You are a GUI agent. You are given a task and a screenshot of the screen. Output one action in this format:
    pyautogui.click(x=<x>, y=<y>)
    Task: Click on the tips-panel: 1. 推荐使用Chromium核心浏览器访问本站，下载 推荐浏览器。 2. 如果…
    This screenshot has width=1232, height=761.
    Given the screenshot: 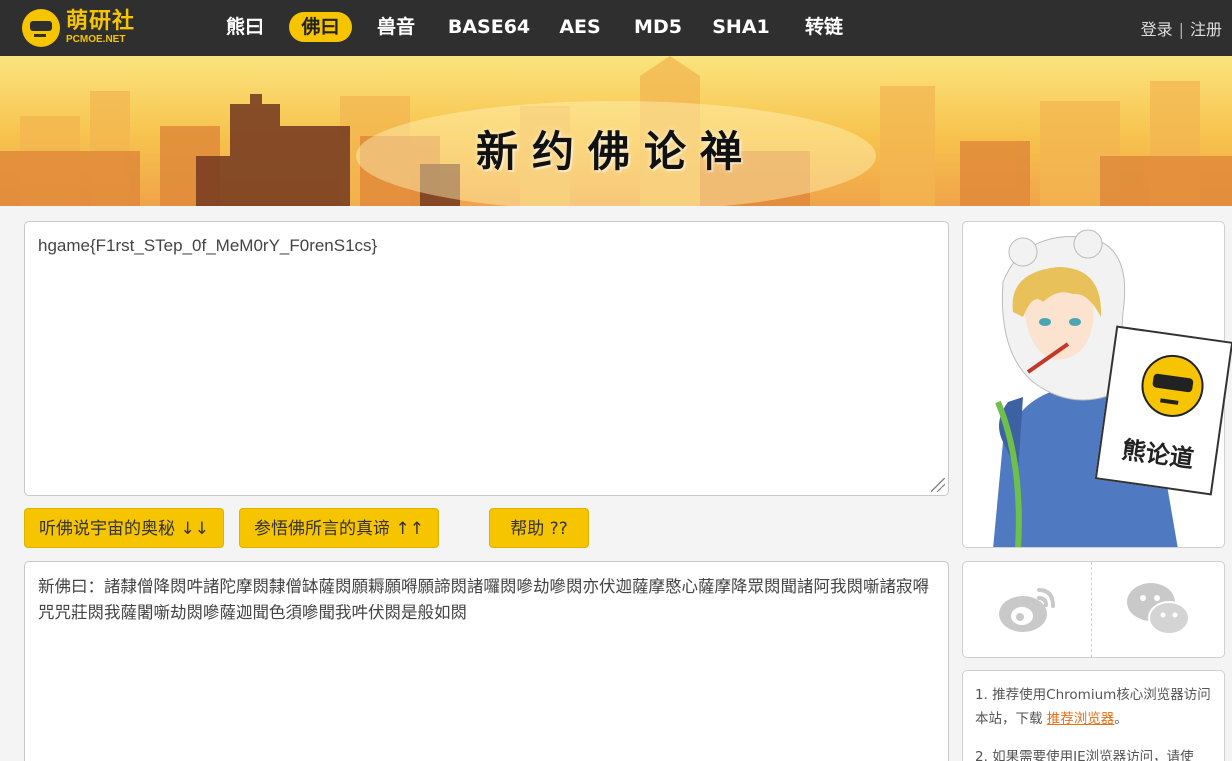 What is the action you would take?
    pyautogui.click(x=1093, y=715)
    